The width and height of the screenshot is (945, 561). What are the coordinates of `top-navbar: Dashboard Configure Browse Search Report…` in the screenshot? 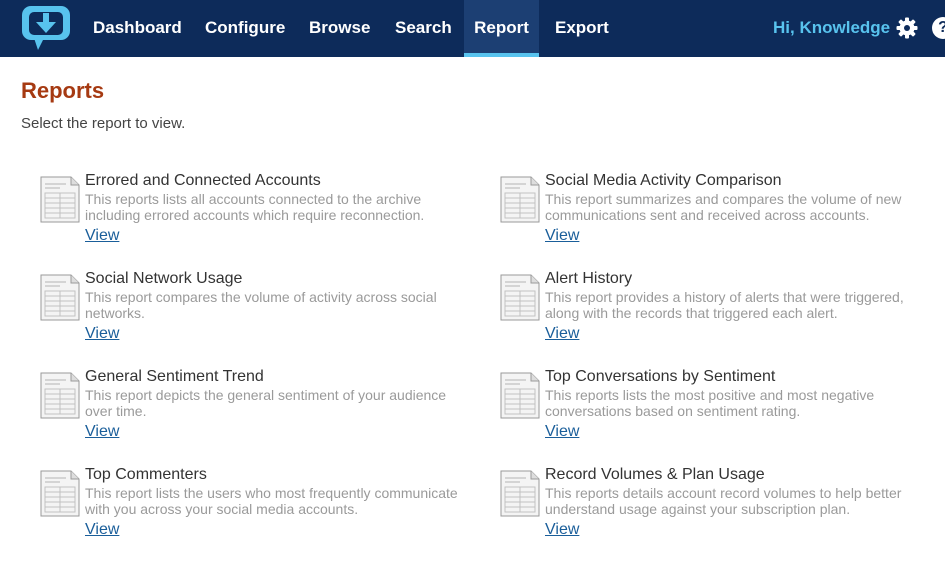 It's located at (472, 28).